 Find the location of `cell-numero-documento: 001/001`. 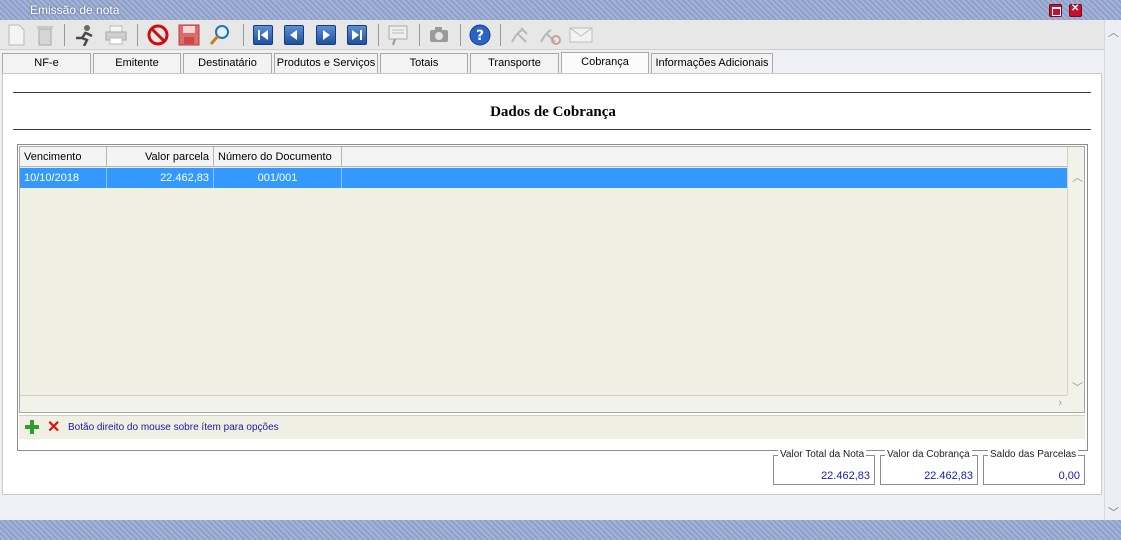

cell-numero-documento: 001/001 is located at coordinates (278, 178).